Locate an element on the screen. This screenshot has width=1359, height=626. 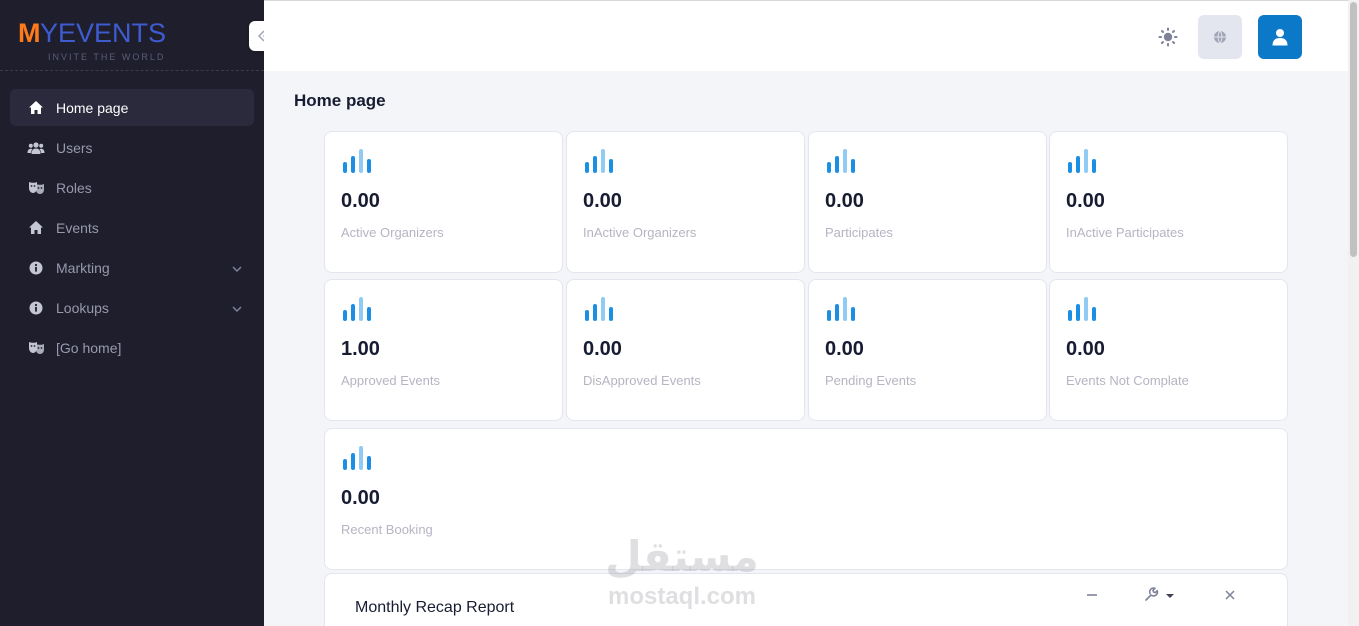
caret-down-icon is located at coordinates (1170, 596).